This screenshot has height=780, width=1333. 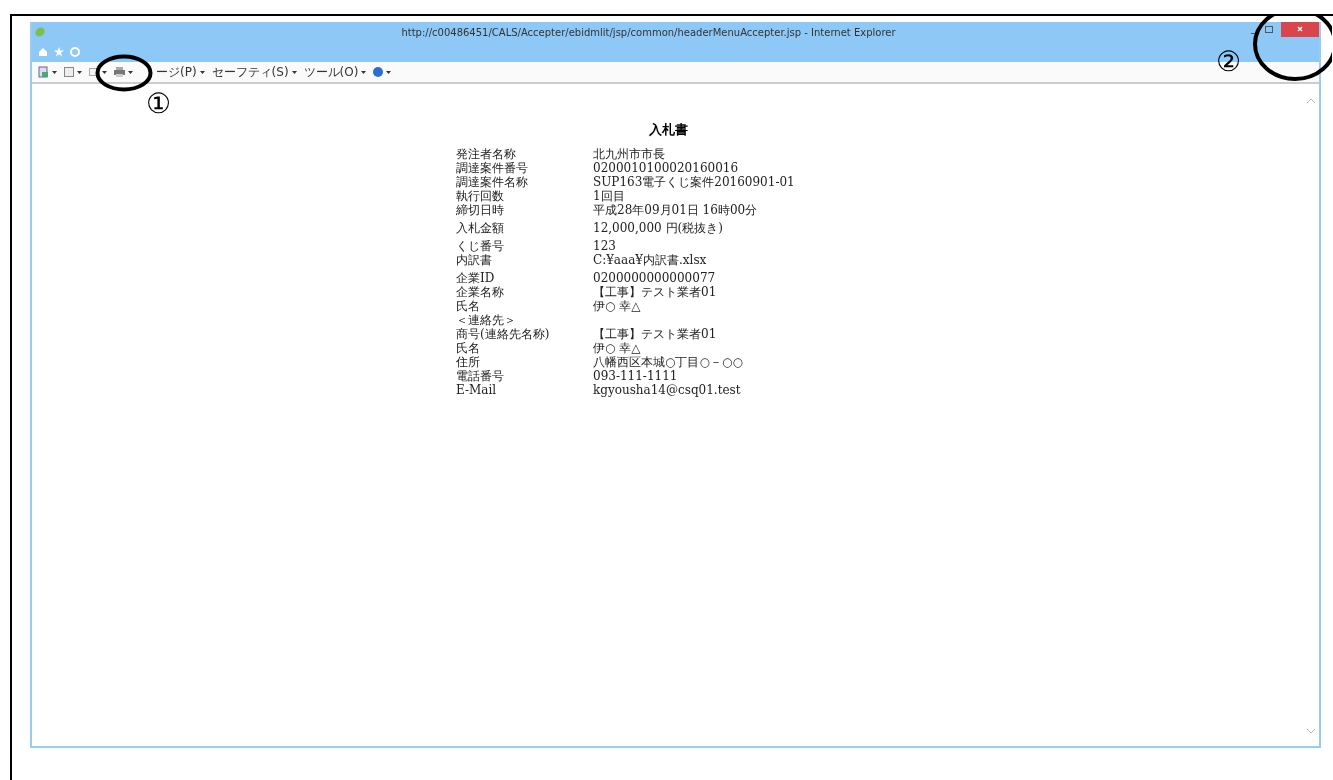 What do you see at coordinates (486, 154) in the screenshot?
I see `field-label: 発注者名称` at bounding box center [486, 154].